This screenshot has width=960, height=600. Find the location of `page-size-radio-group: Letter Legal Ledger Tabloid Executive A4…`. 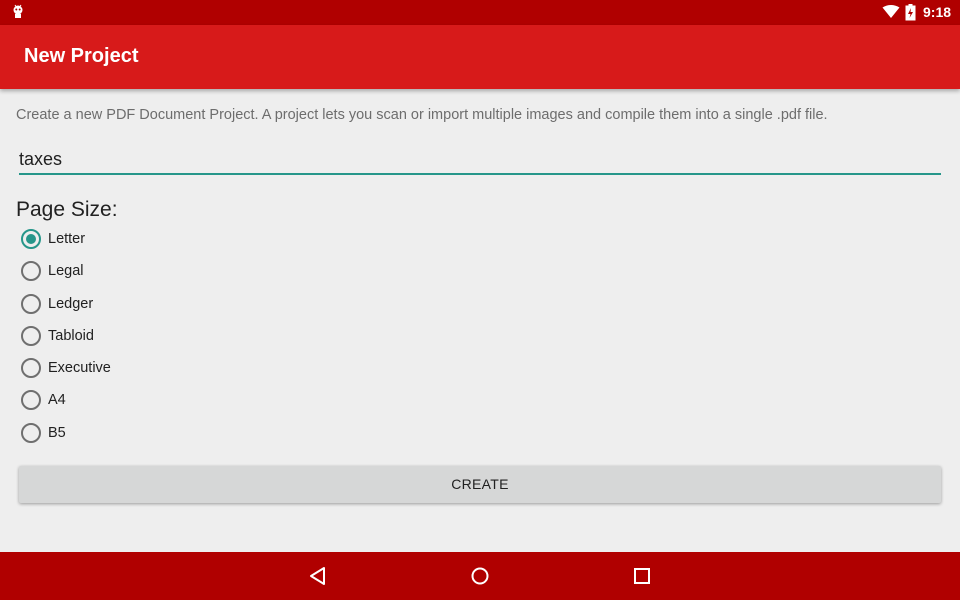

page-size-radio-group: Letter Legal Ledger Tabloid Executive A4… is located at coordinates (121, 341).